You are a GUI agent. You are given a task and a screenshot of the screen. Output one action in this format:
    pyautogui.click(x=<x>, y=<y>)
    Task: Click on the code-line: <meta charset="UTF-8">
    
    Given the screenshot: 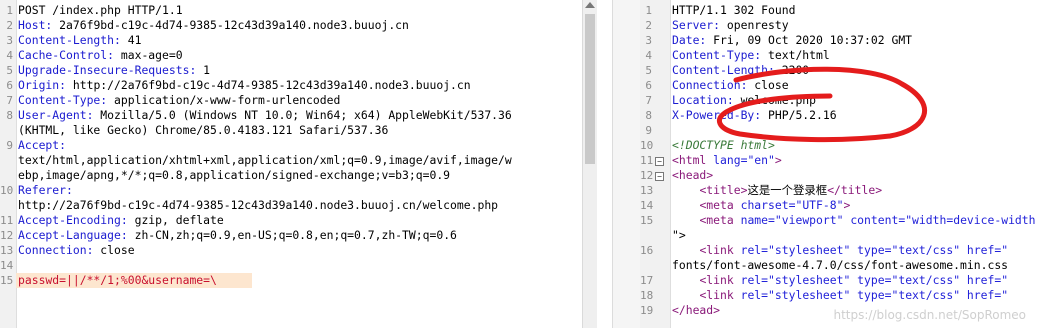 What is the action you would take?
    pyautogui.click(x=761, y=205)
    